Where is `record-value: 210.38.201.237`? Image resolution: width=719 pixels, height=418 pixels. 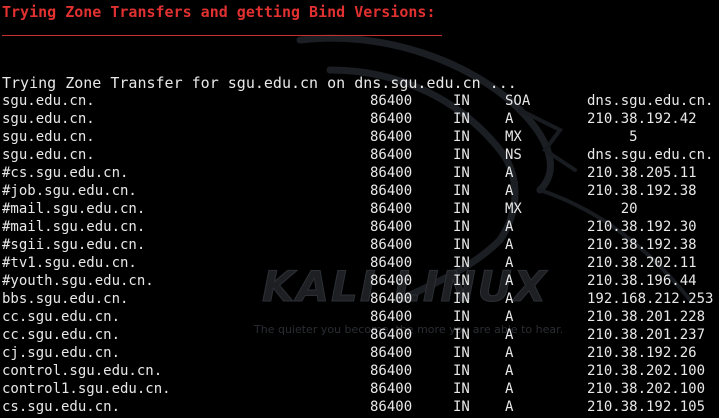
record-value: 210.38.201.237 is located at coordinates (646, 335).